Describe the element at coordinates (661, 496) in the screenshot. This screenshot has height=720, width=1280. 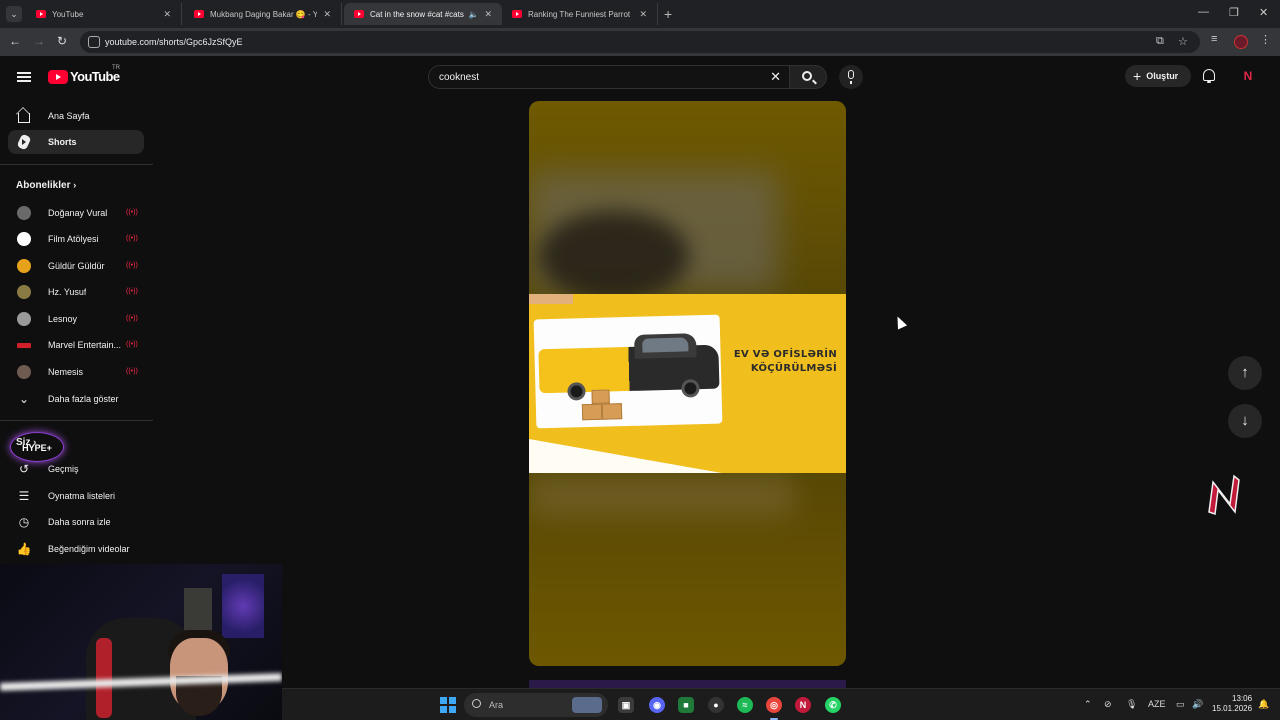
I see `blurred-background` at that location.